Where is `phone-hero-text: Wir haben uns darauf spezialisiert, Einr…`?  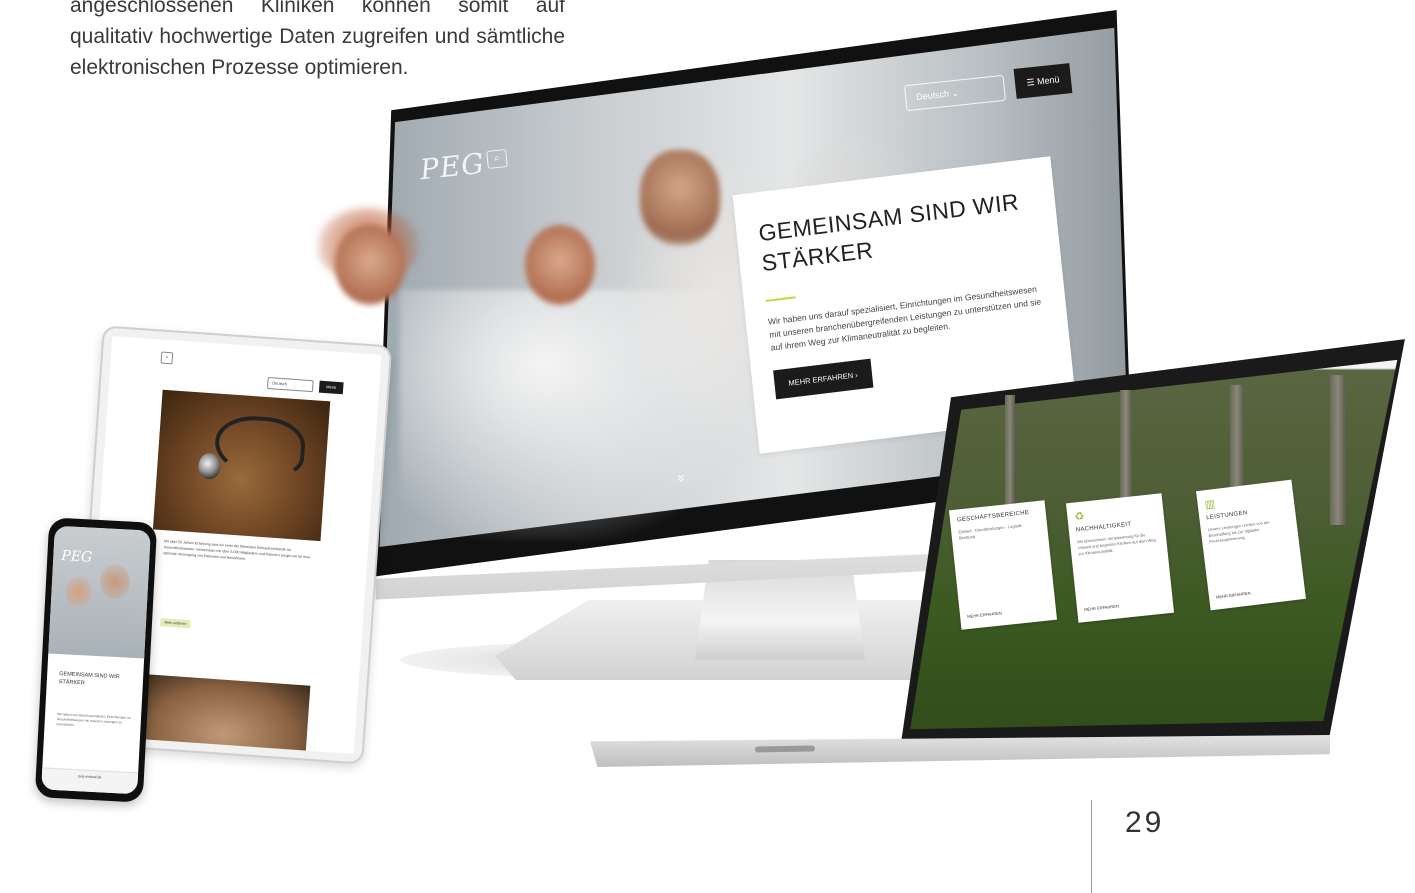 phone-hero-text: Wir haben uns darauf spezialisiert, Einr… is located at coordinates (93, 719).